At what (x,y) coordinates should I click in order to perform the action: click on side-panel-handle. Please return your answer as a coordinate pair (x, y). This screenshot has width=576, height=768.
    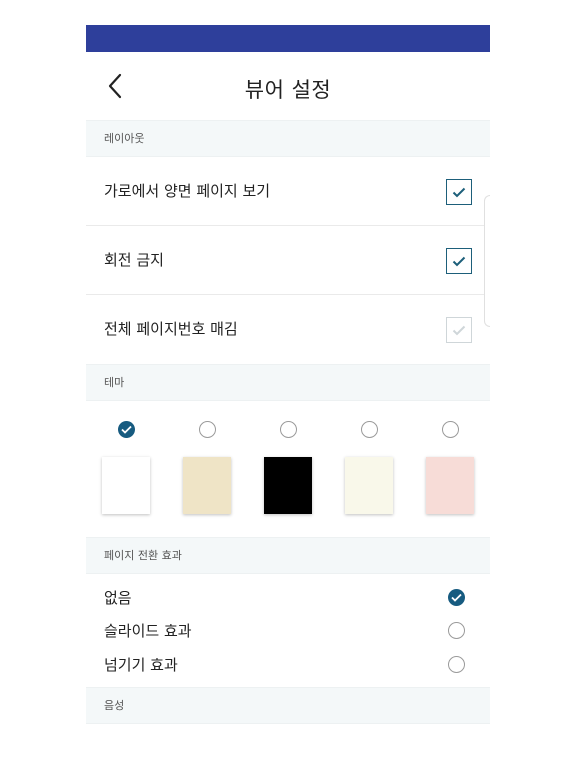
    Looking at the image, I should click on (487, 261).